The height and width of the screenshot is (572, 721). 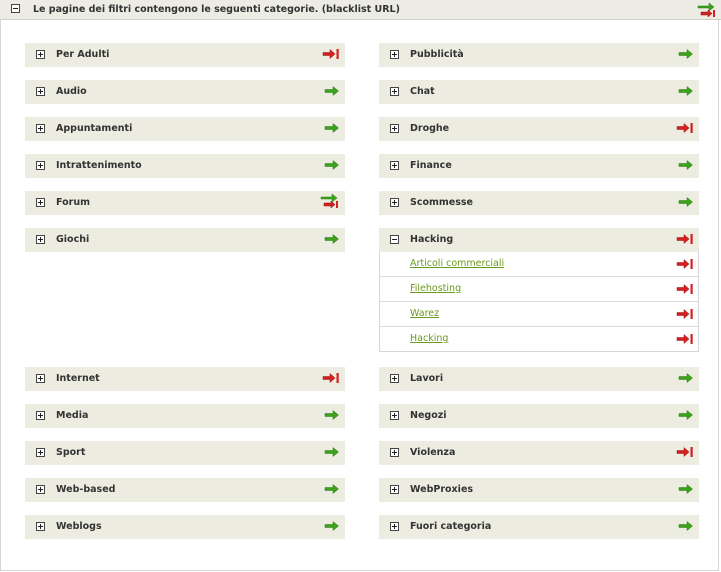 What do you see at coordinates (539, 240) in the screenshot?
I see `category-hacking: Hacking` at bounding box center [539, 240].